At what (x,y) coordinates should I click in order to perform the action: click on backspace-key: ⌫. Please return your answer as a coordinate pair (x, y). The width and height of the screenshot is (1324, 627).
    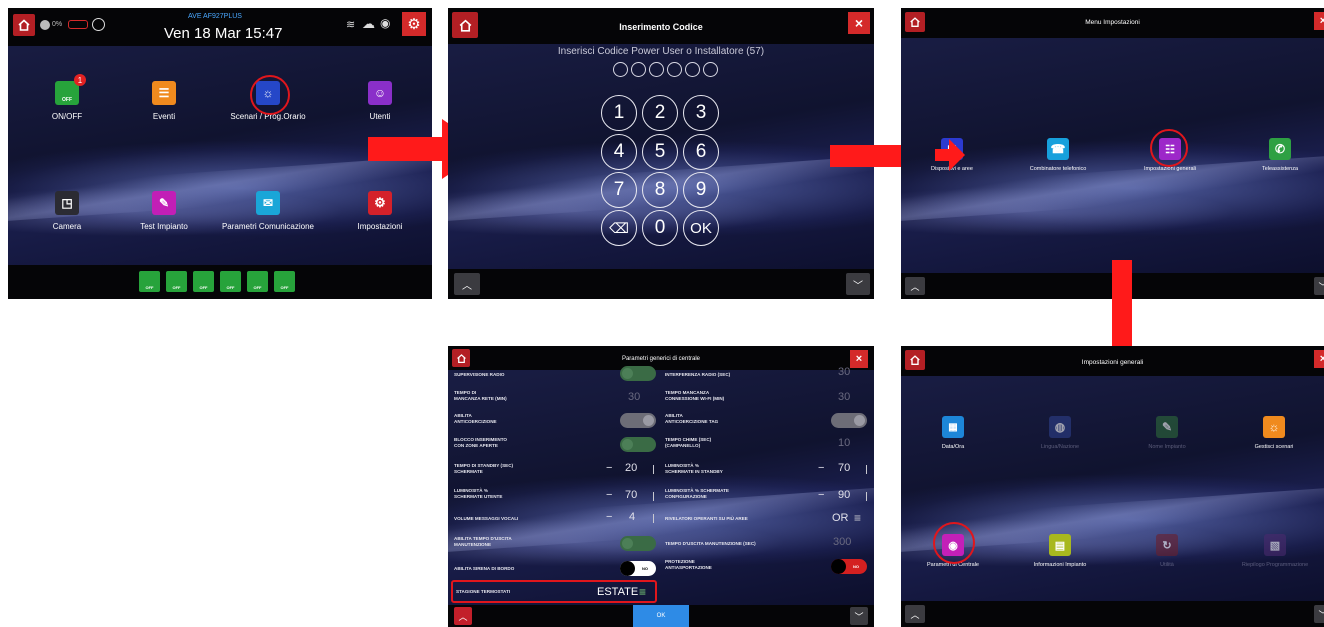
    Looking at the image, I should click on (619, 228).